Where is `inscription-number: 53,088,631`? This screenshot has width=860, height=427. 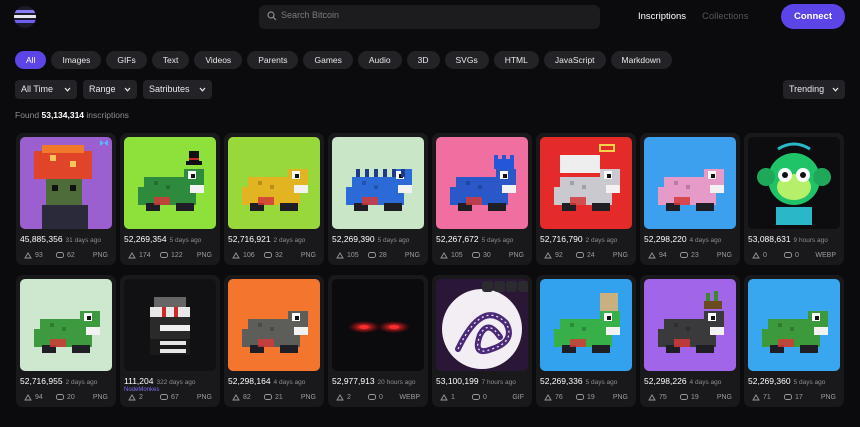
inscription-number: 53,088,631 is located at coordinates (769, 239).